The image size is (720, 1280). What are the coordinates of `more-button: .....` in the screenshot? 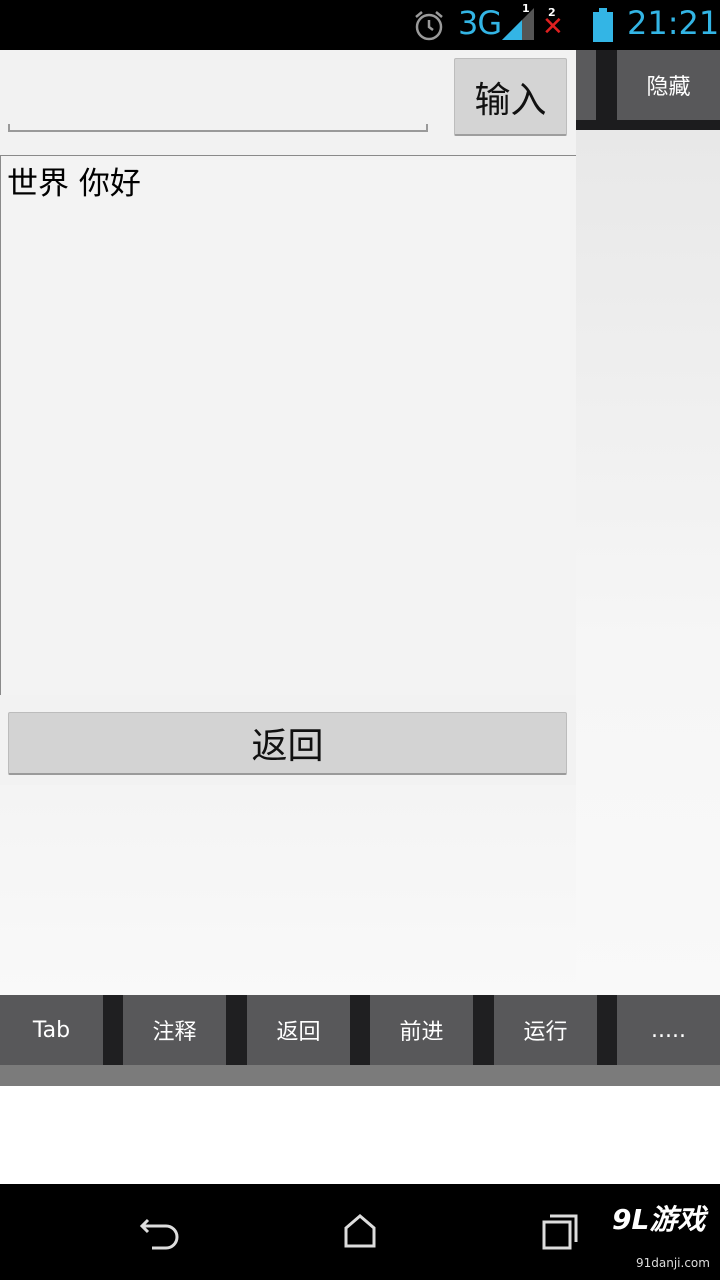 It's located at (668, 1030).